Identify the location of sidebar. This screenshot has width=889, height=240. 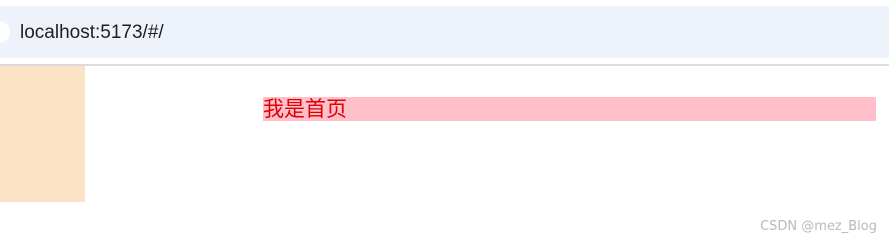
(42, 134).